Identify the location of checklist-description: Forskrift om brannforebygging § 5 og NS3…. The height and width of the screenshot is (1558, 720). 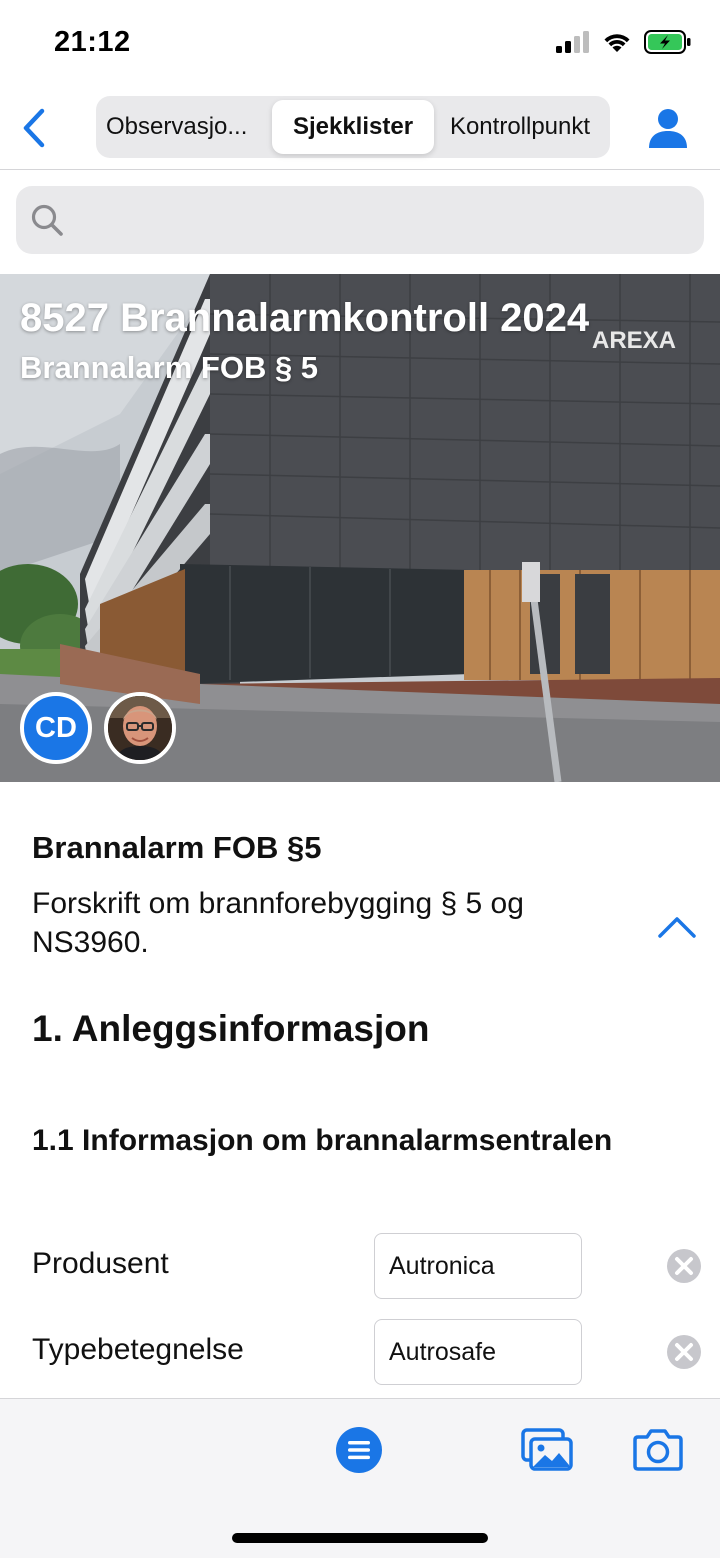
(278, 923).